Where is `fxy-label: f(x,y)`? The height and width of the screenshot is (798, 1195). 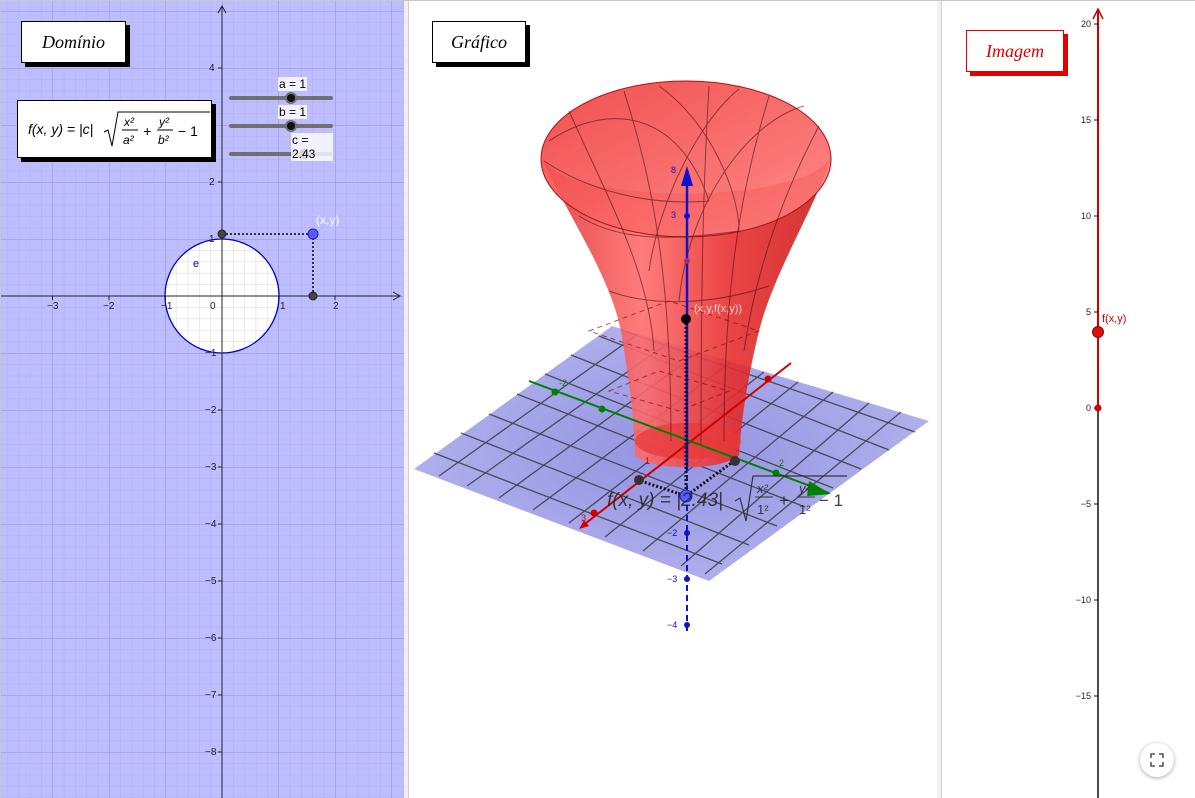
fxy-label: f(x,y) is located at coordinates (1114, 319).